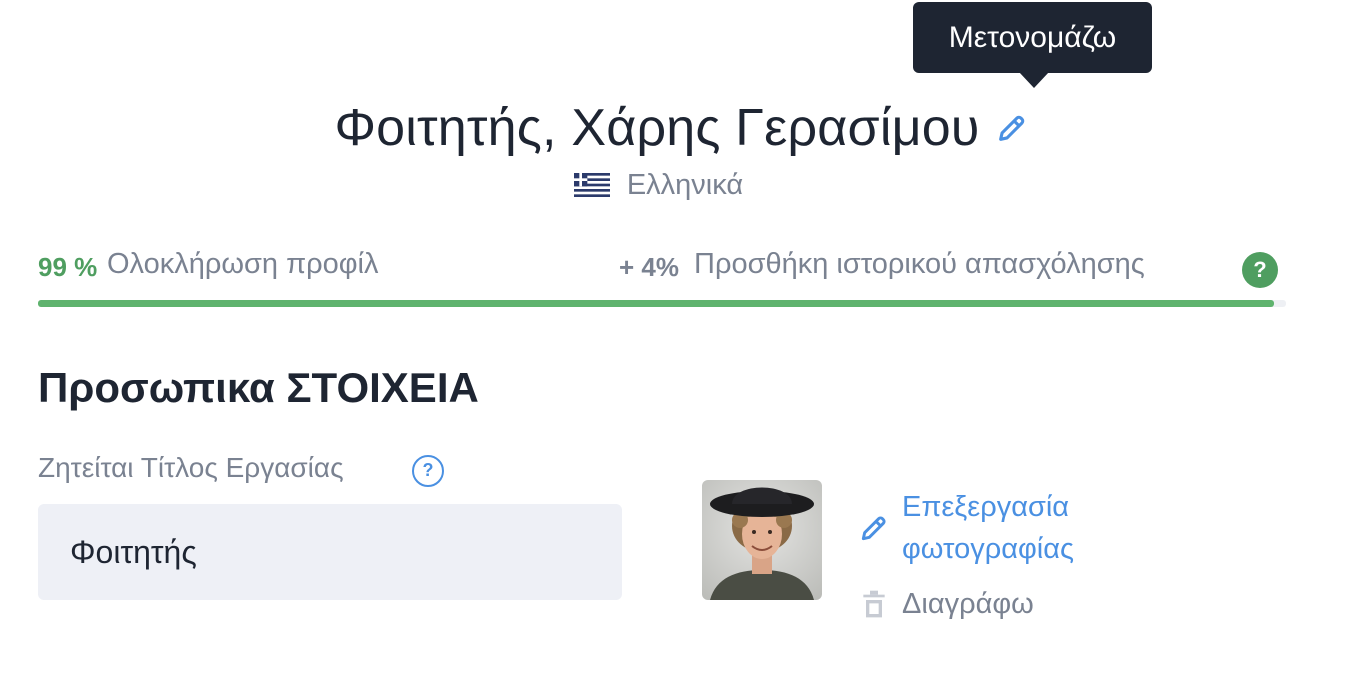 This screenshot has height=684, width=1364. What do you see at coordinates (330, 552) in the screenshot?
I see `job-title-input` at bounding box center [330, 552].